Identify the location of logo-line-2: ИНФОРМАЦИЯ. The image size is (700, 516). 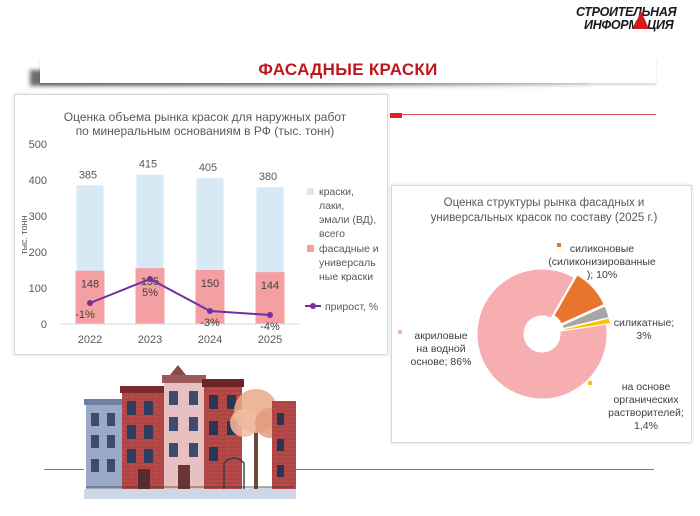
(629, 25).